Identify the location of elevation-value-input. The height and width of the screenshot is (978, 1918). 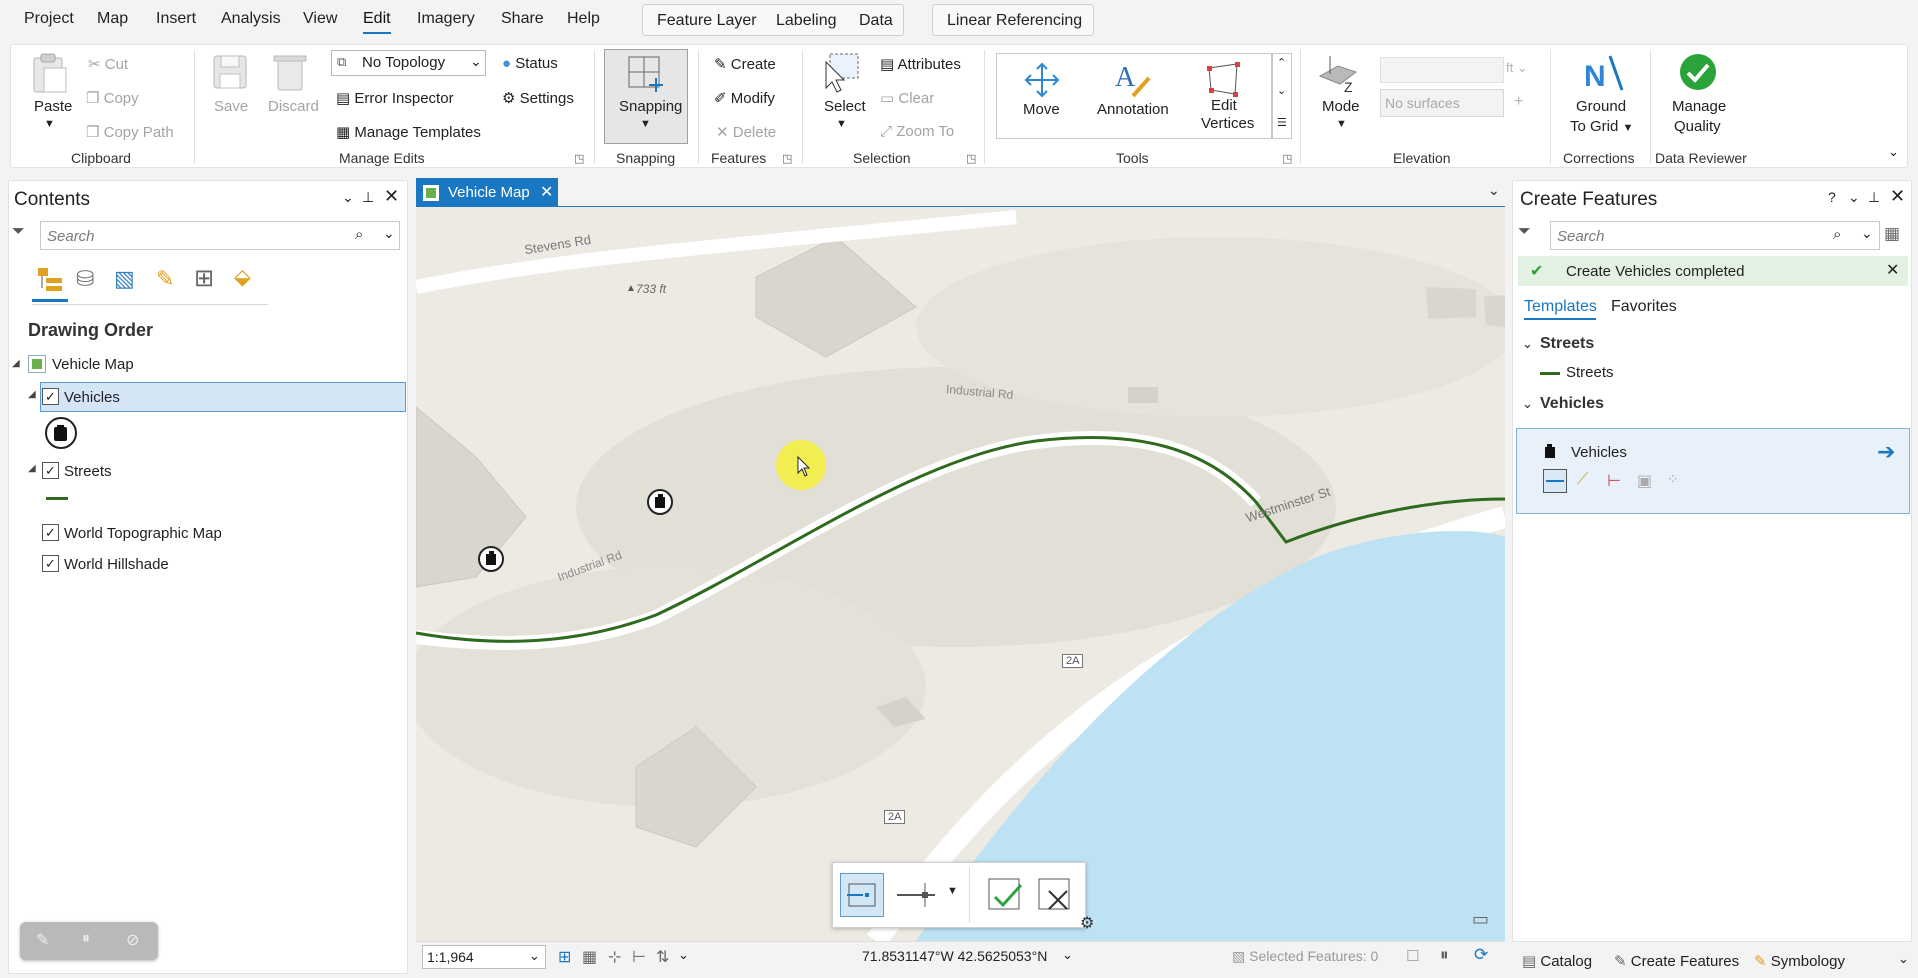
(1442, 70).